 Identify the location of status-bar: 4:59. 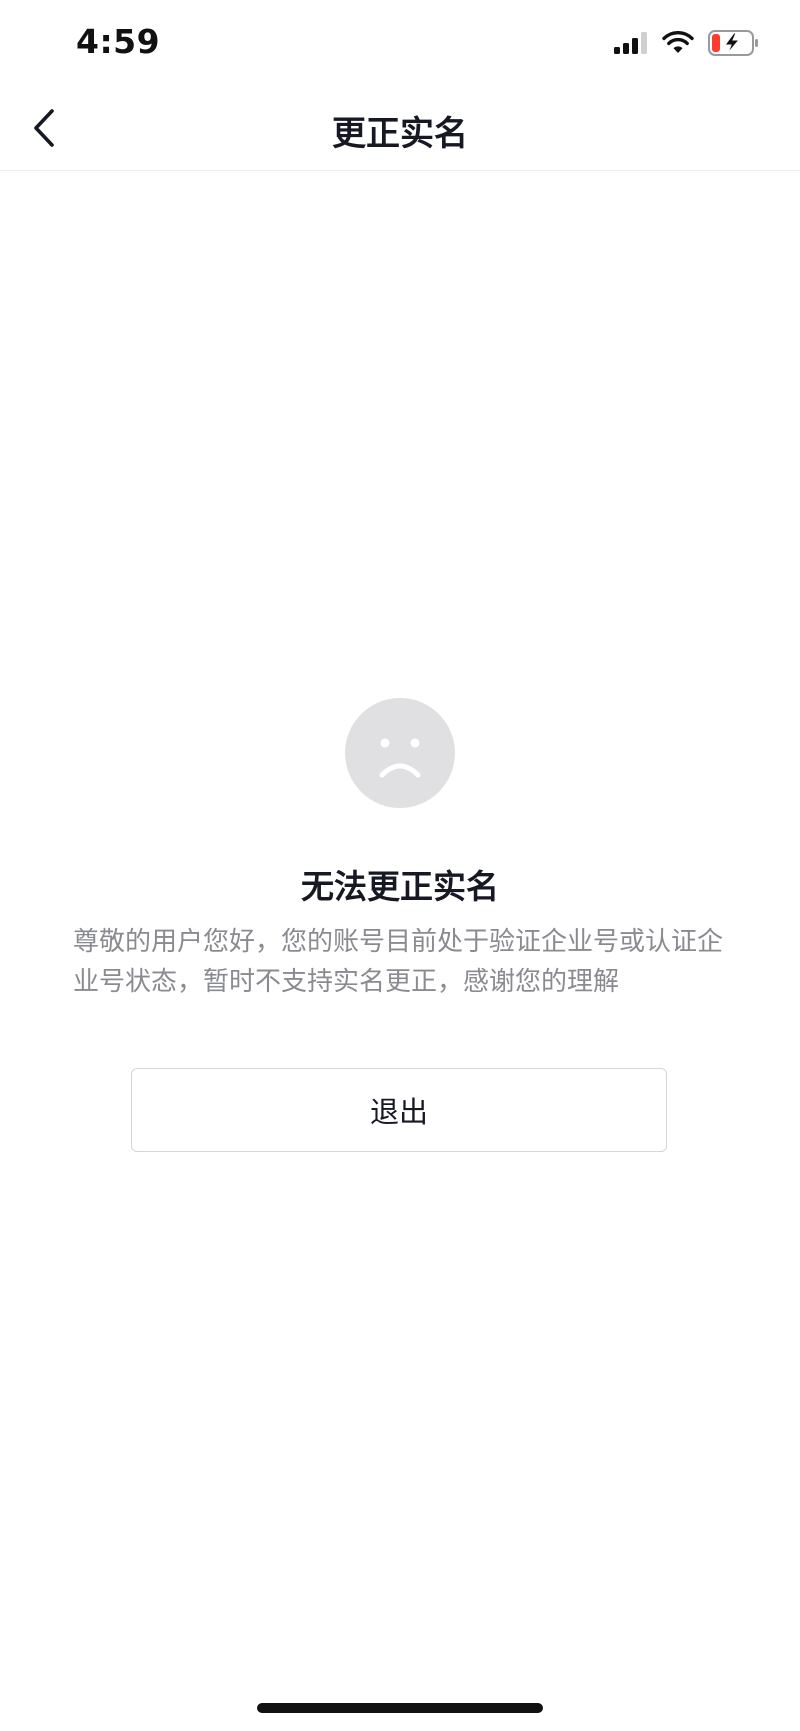
(400, 42).